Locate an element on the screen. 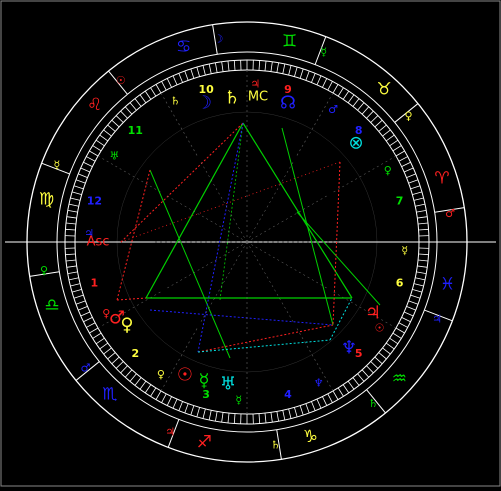  house-number-1: 1 is located at coordinates (95, 282).